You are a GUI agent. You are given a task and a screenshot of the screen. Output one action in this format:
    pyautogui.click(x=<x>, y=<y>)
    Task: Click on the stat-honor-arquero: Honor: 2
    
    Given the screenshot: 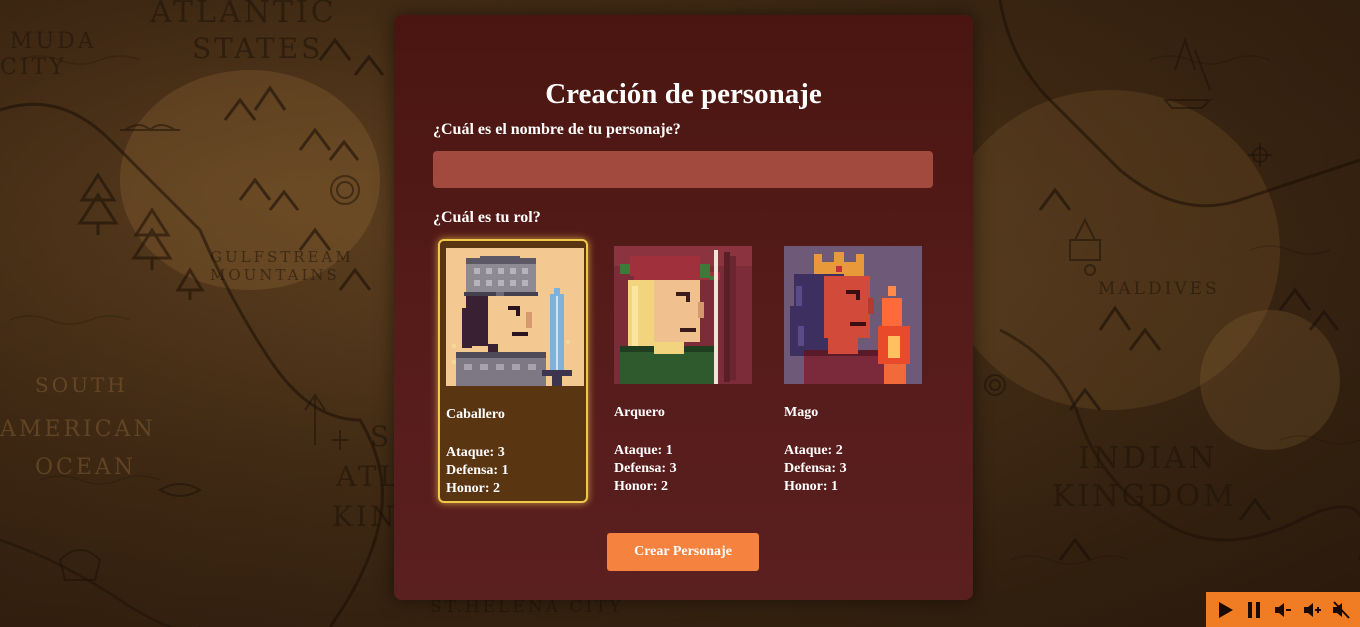 What is the action you would take?
    pyautogui.click(x=641, y=486)
    